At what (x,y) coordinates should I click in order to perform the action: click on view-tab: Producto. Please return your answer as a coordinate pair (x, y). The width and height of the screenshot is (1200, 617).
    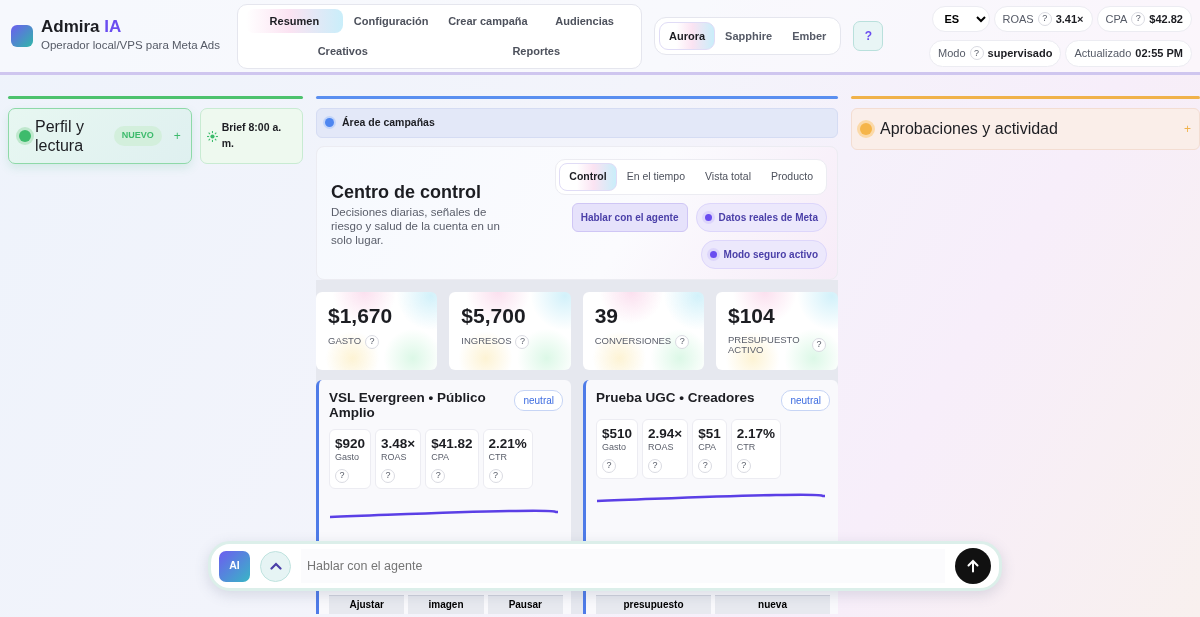
    Looking at the image, I should click on (791, 176).